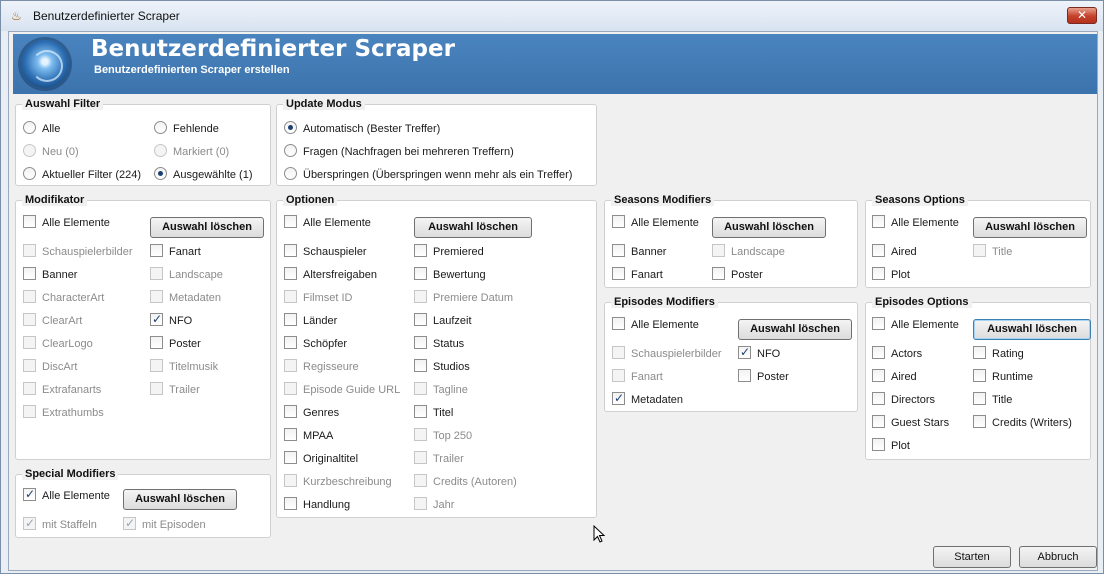 The height and width of the screenshot is (574, 1104). I want to click on episodes-gueststars-checkbox: Guest Stars, so click(910, 423).